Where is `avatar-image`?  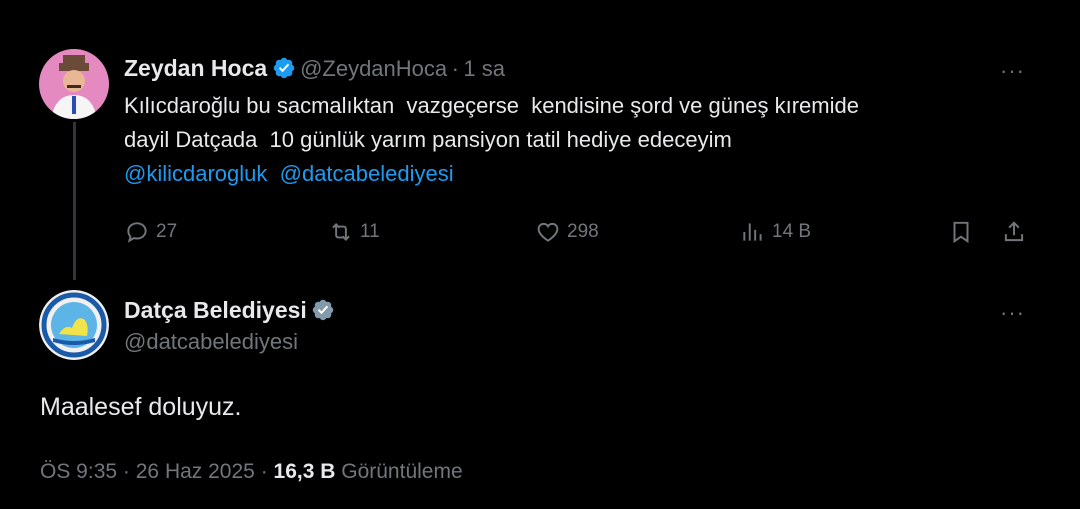 avatar-image is located at coordinates (74, 84).